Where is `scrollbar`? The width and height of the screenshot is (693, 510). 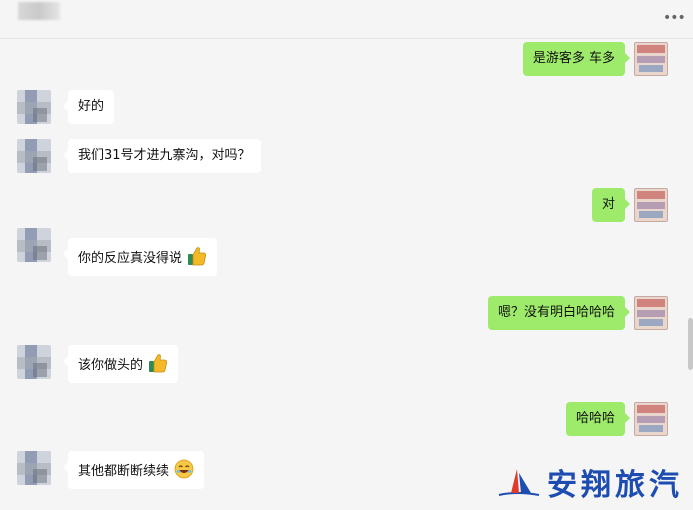 scrollbar is located at coordinates (690, 344).